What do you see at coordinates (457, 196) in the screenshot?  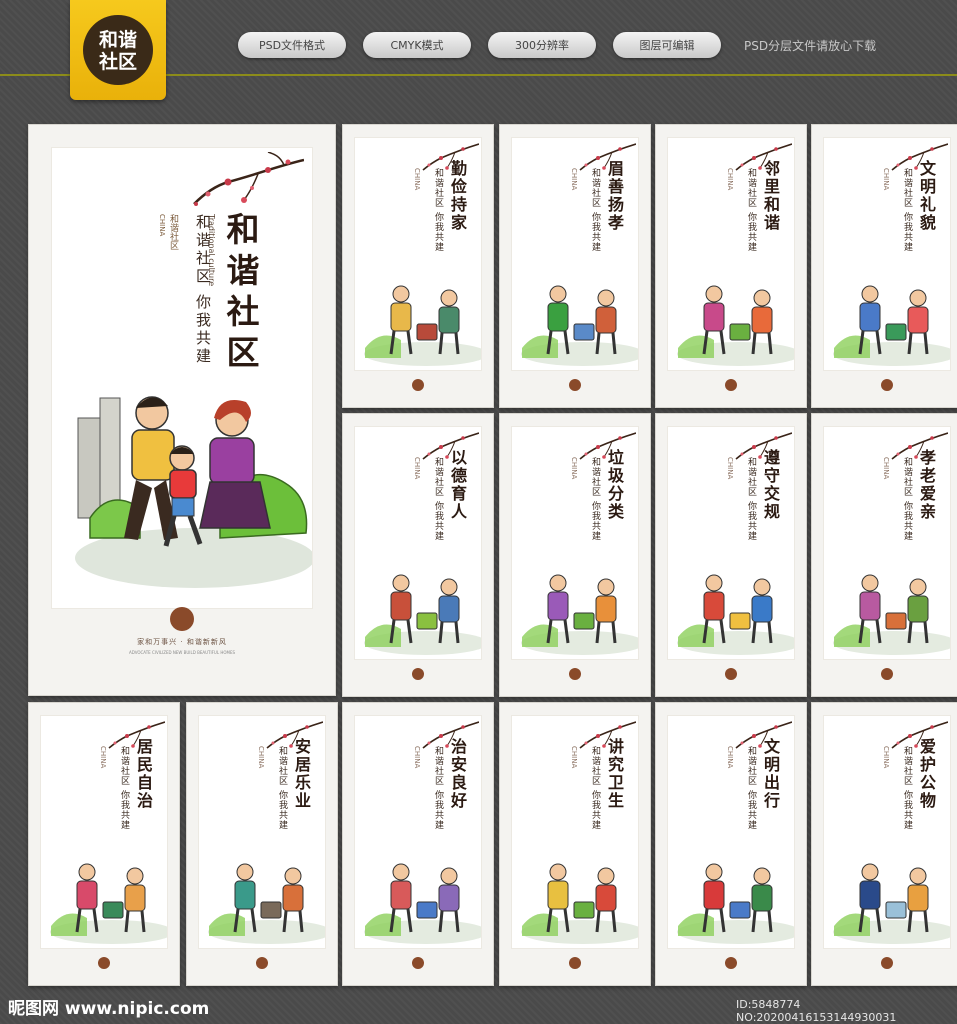 I see `poster-title: 勤俭持家` at bounding box center [457, 196].